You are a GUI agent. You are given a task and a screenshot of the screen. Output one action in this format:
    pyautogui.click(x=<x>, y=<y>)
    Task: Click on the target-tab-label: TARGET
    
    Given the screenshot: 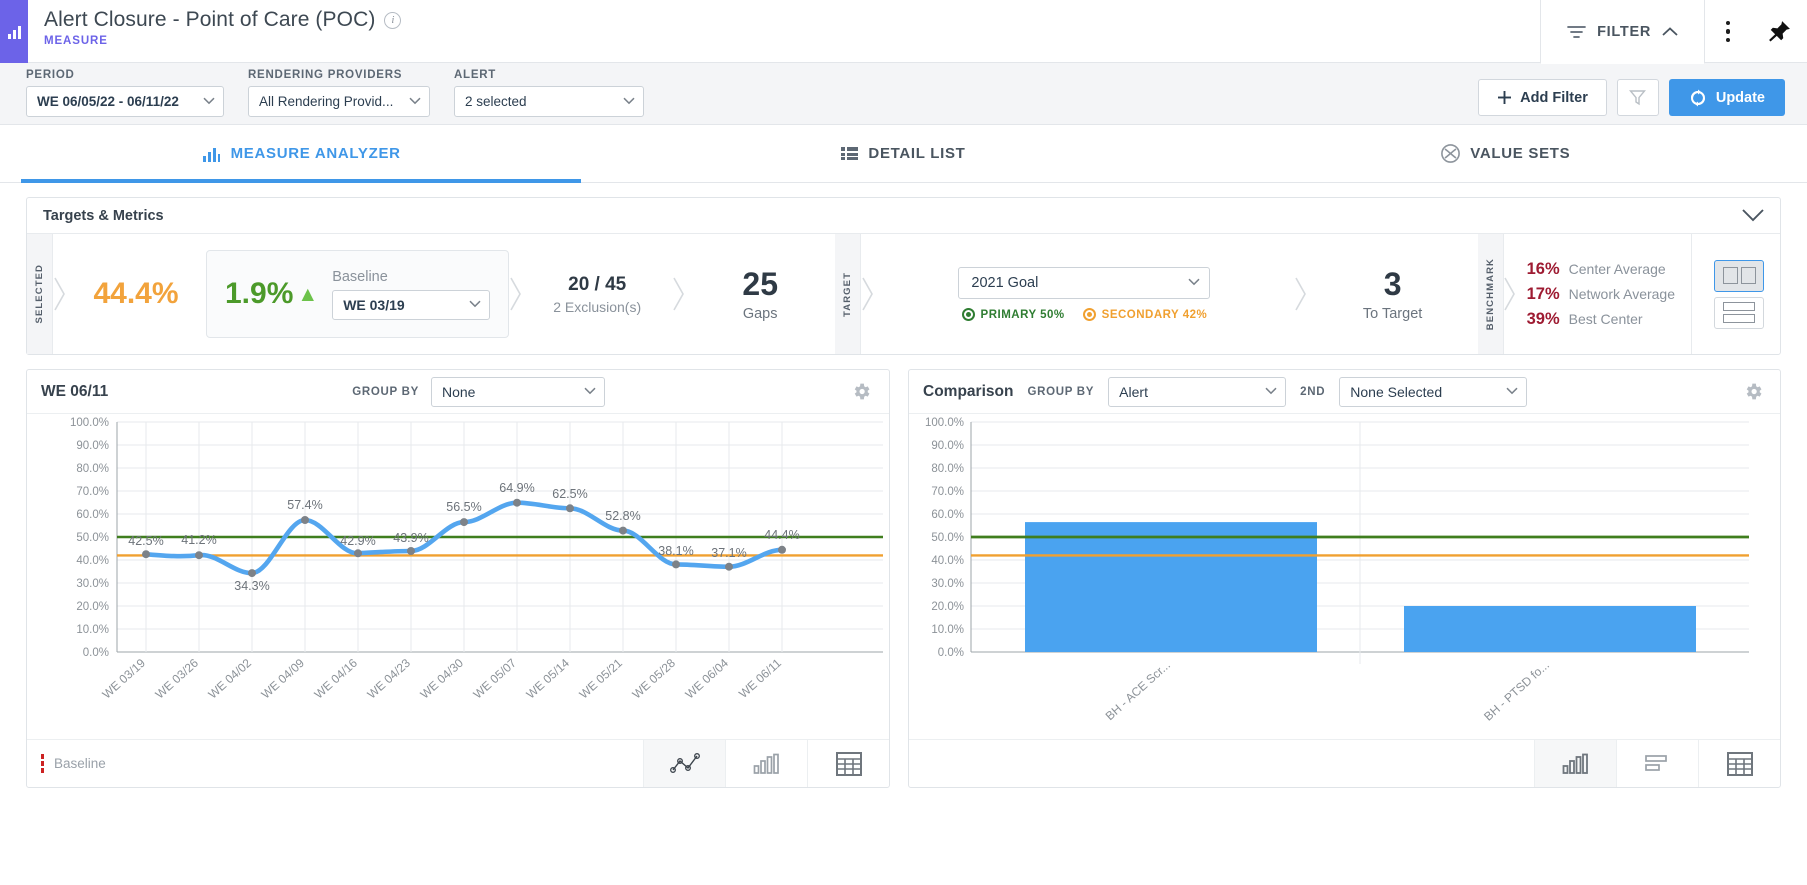 What is the action you would take?
    pyautogui.click(x=848, y=294)
    